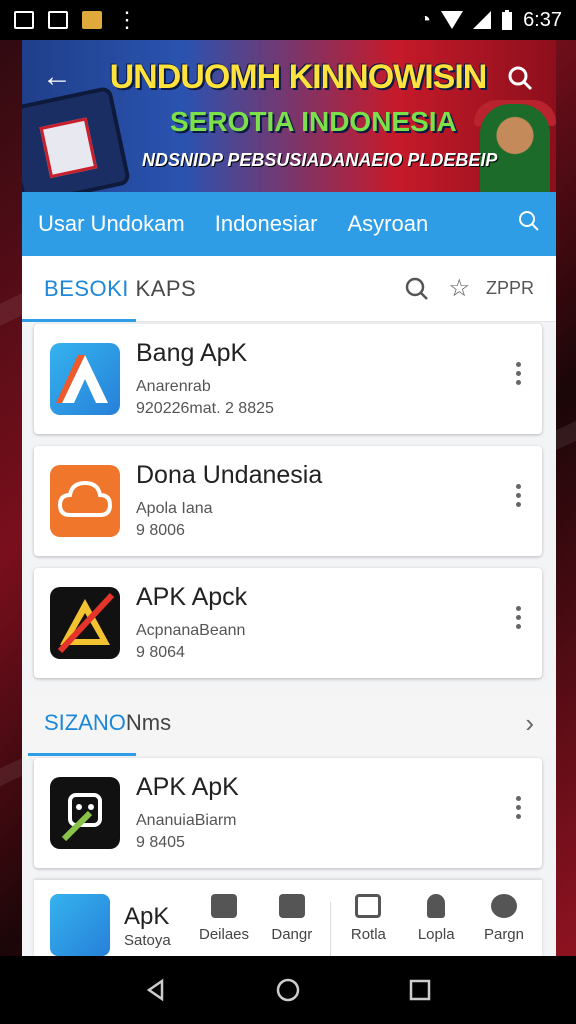 This screenshot has width=576, height=1024. Describe the element at coordinates (292, 925) in the screenshot. I see `nav-item-dangr: Dangr` at that location.